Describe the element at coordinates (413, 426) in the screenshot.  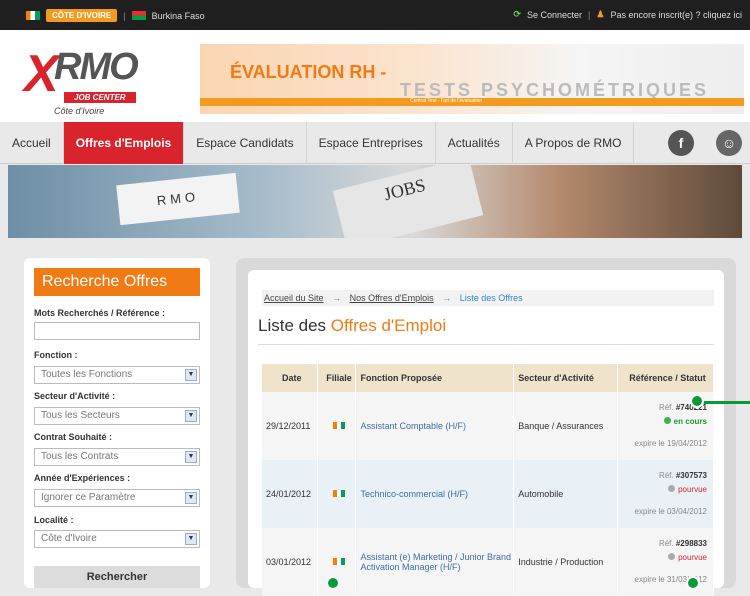
I see `job-title-link: Assistant Comptable (H/F)` at that location.